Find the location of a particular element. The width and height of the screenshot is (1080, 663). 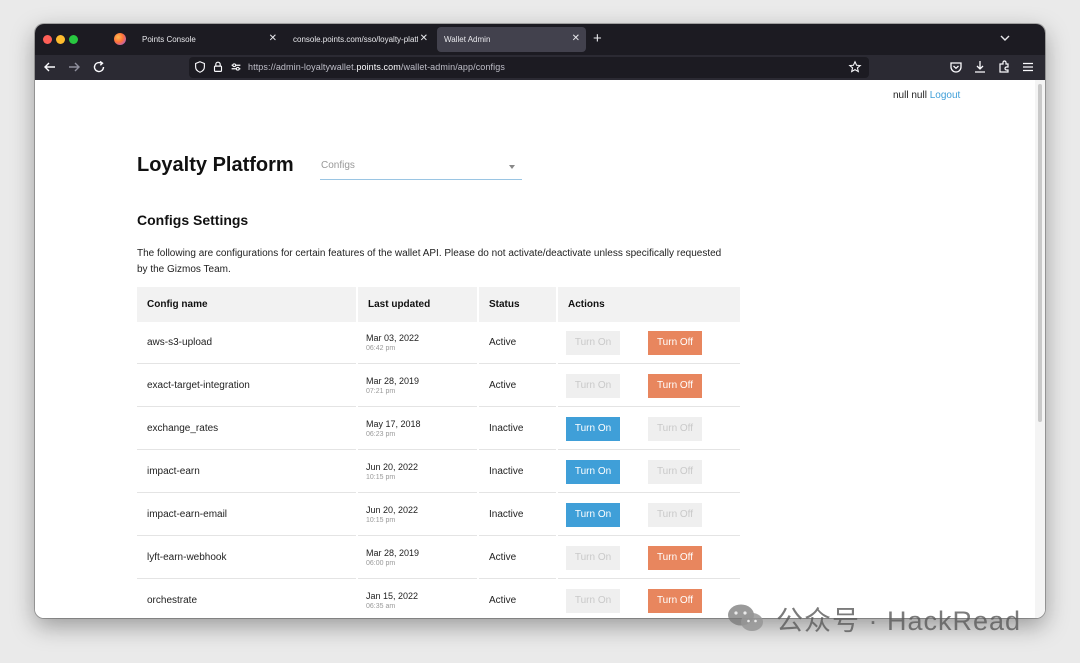

page-scrollbar is located at coordinates (1040, 349).